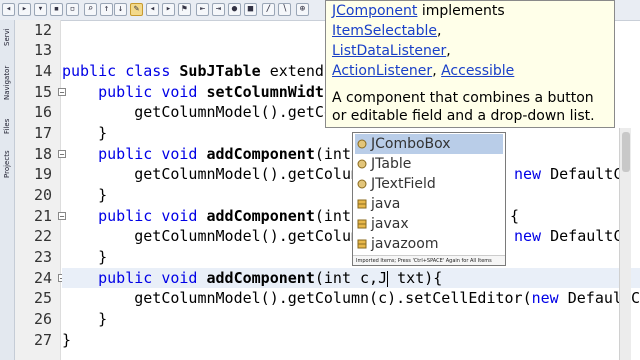 The image size is (640, 360). Describe the element at coordinates (152, 9) in the screenshot. I see `previous-bookmark-icon: ◂` at that location.